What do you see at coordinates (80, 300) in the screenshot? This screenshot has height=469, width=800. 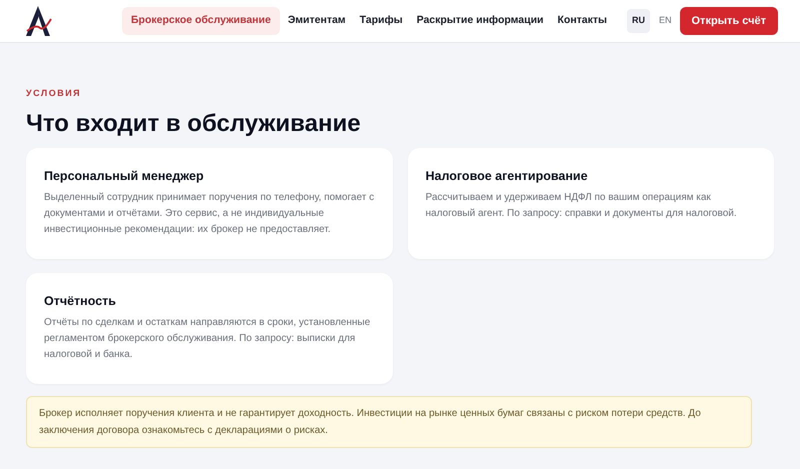 I see `card-title: Отчётность` at bounding box center [80, 300].